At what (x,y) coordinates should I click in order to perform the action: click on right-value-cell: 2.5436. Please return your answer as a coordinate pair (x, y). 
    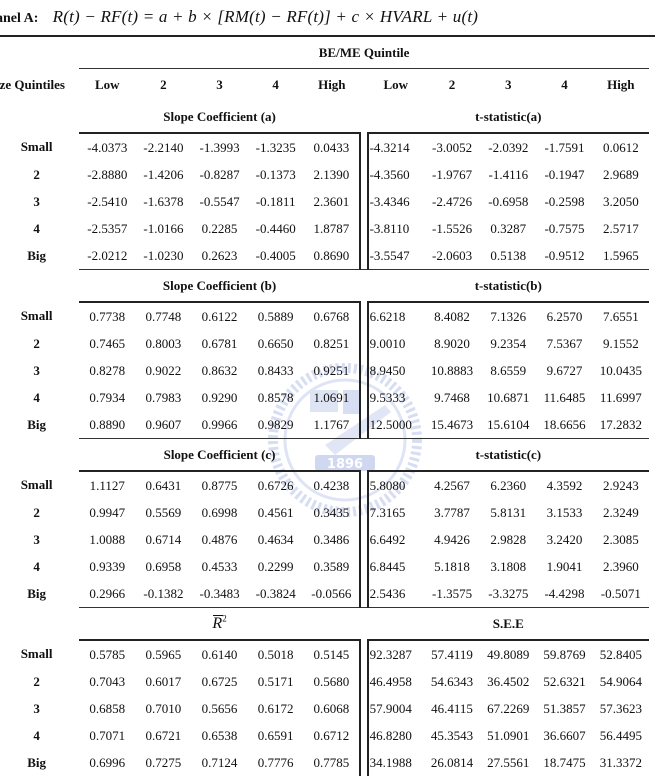
    Looking at the image, I should click on (395, 594).